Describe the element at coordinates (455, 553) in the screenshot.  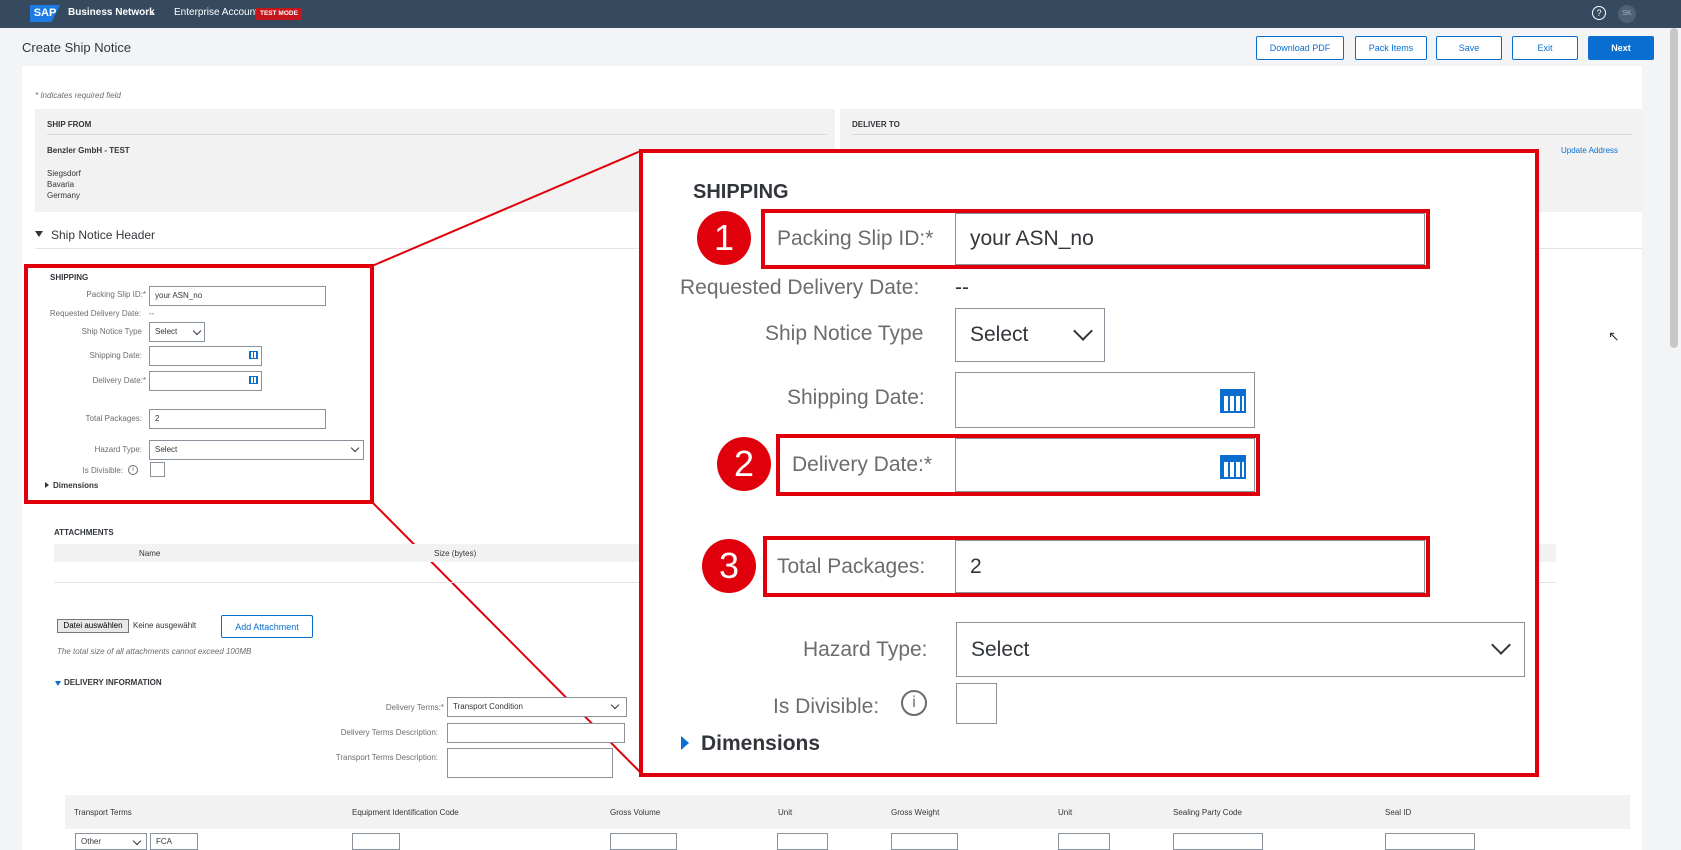
I see `col-size: Size (bytes)` at that location.